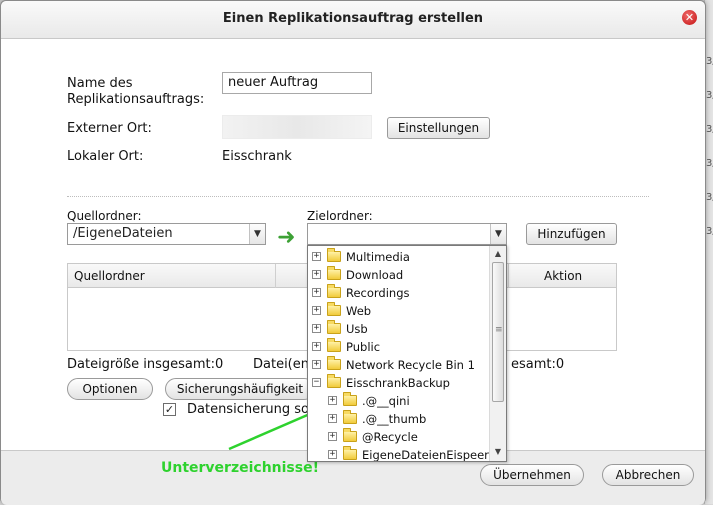  What do you see at coordinates (498, 452) in the screenshot?
I see `scroll-down-icon: ▼` at bounding box center [498, 452].